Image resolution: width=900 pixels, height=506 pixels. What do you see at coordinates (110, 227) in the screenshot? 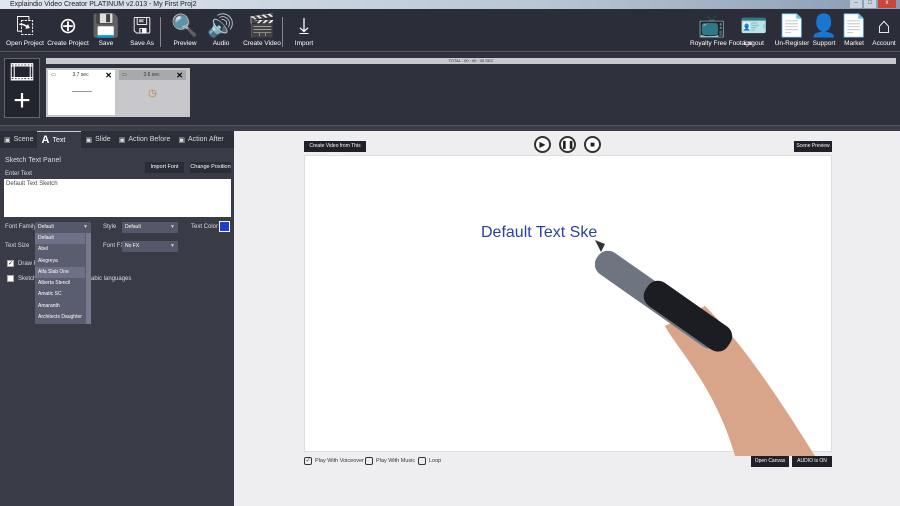
I see `style-label: Style` at bounding box center [110, 227].